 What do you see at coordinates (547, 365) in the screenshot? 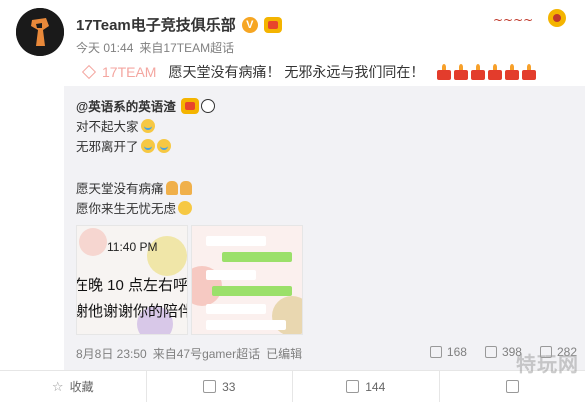
I see `watermark: 特玩网` at bounding box center [547, 365].